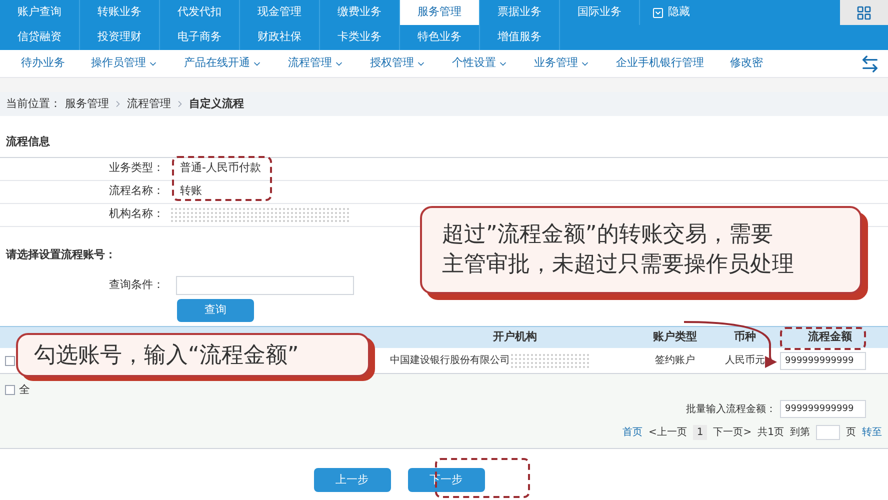  I want to click on field-value: 普通-人民币付款, so click(220, 168).